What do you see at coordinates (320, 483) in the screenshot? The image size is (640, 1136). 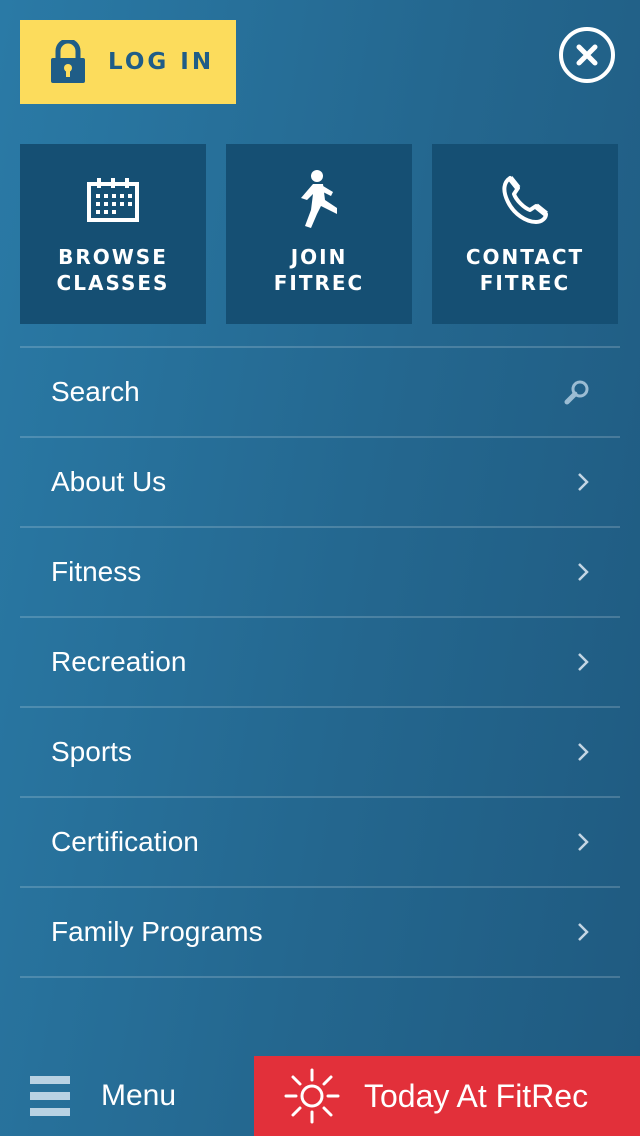 I see `menu-item-about-us: About Us` at bounding box center [320, 483].